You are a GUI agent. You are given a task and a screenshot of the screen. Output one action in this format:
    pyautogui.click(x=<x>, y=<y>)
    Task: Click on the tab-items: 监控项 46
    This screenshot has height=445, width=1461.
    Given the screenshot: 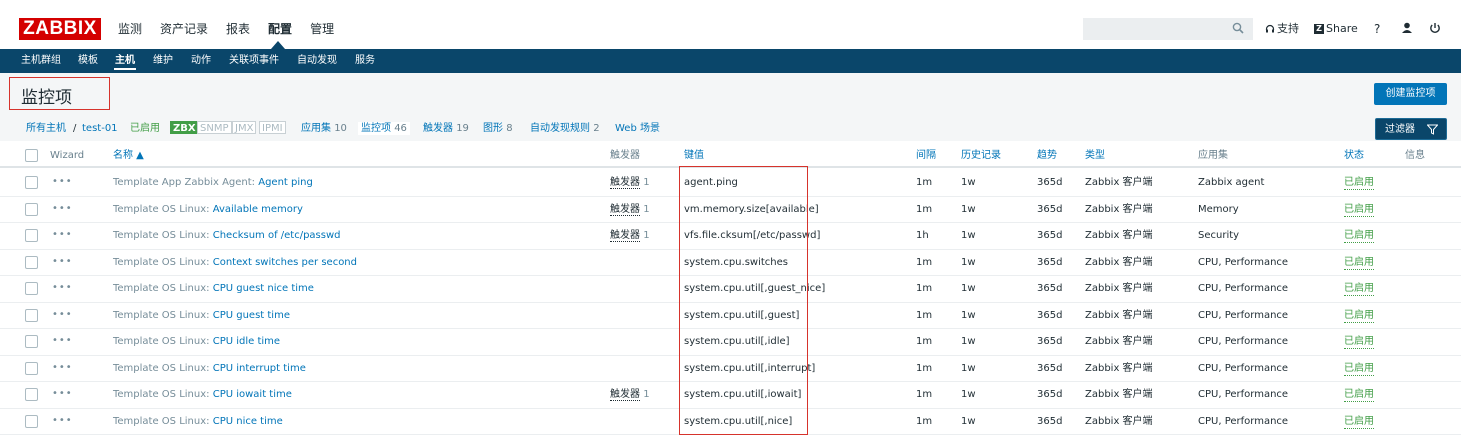 What is the action you would take?
    pyautogui.click(x=384, y=128)
    